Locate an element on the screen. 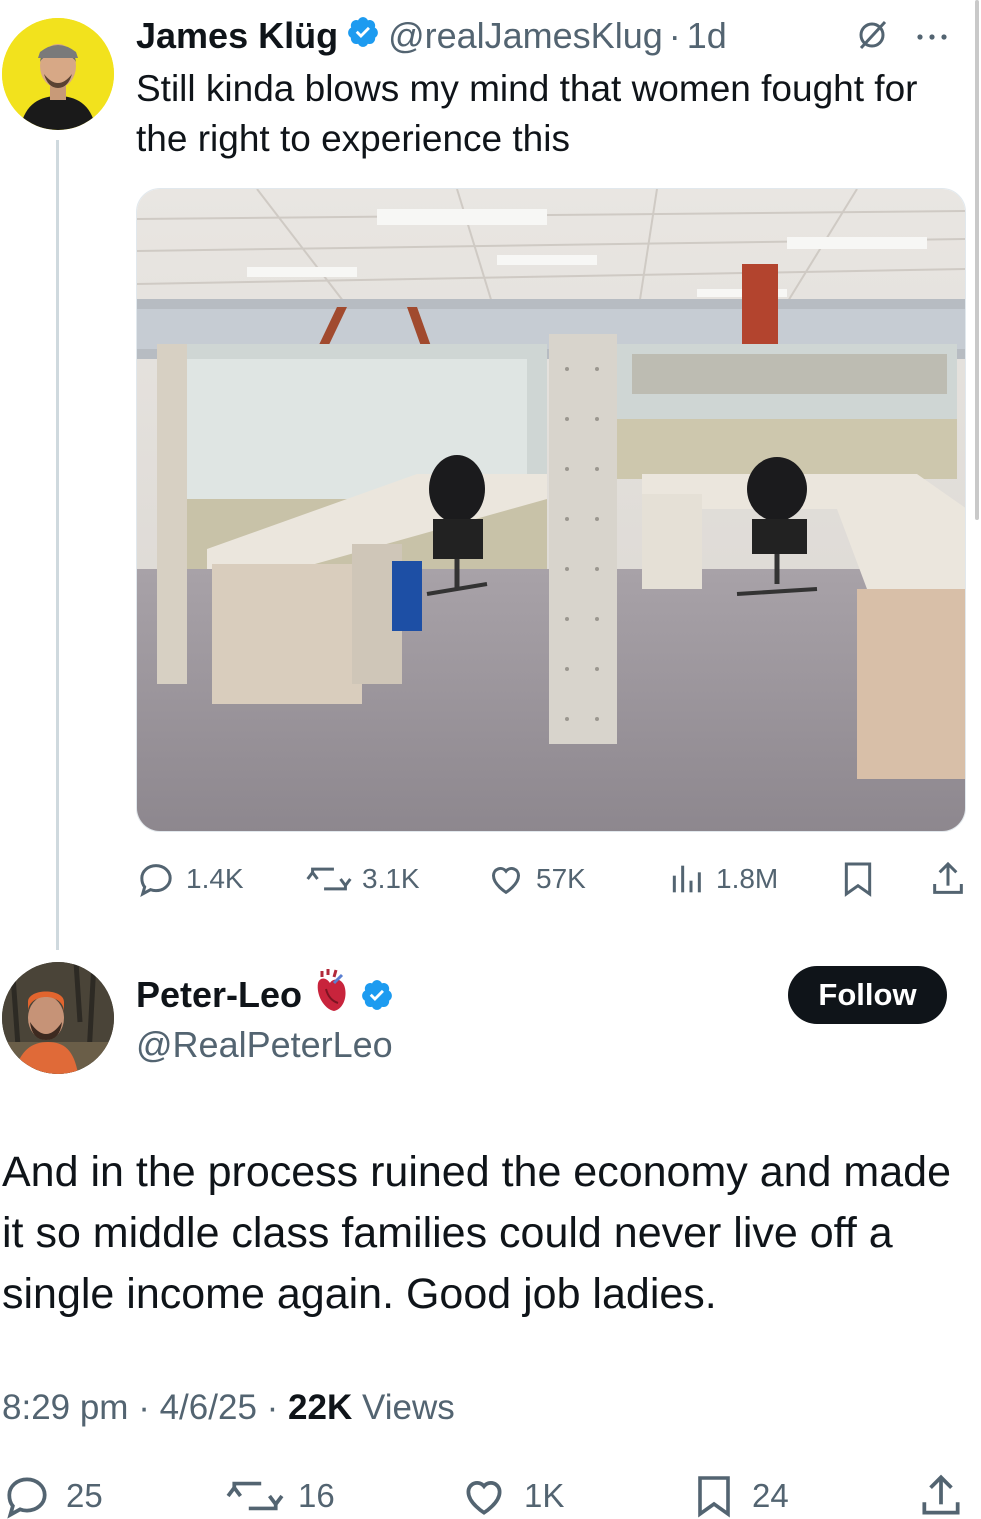 The height and width of the screenshot is (1519, 981). follow-button: Follow is located at coordinates (867, 995).